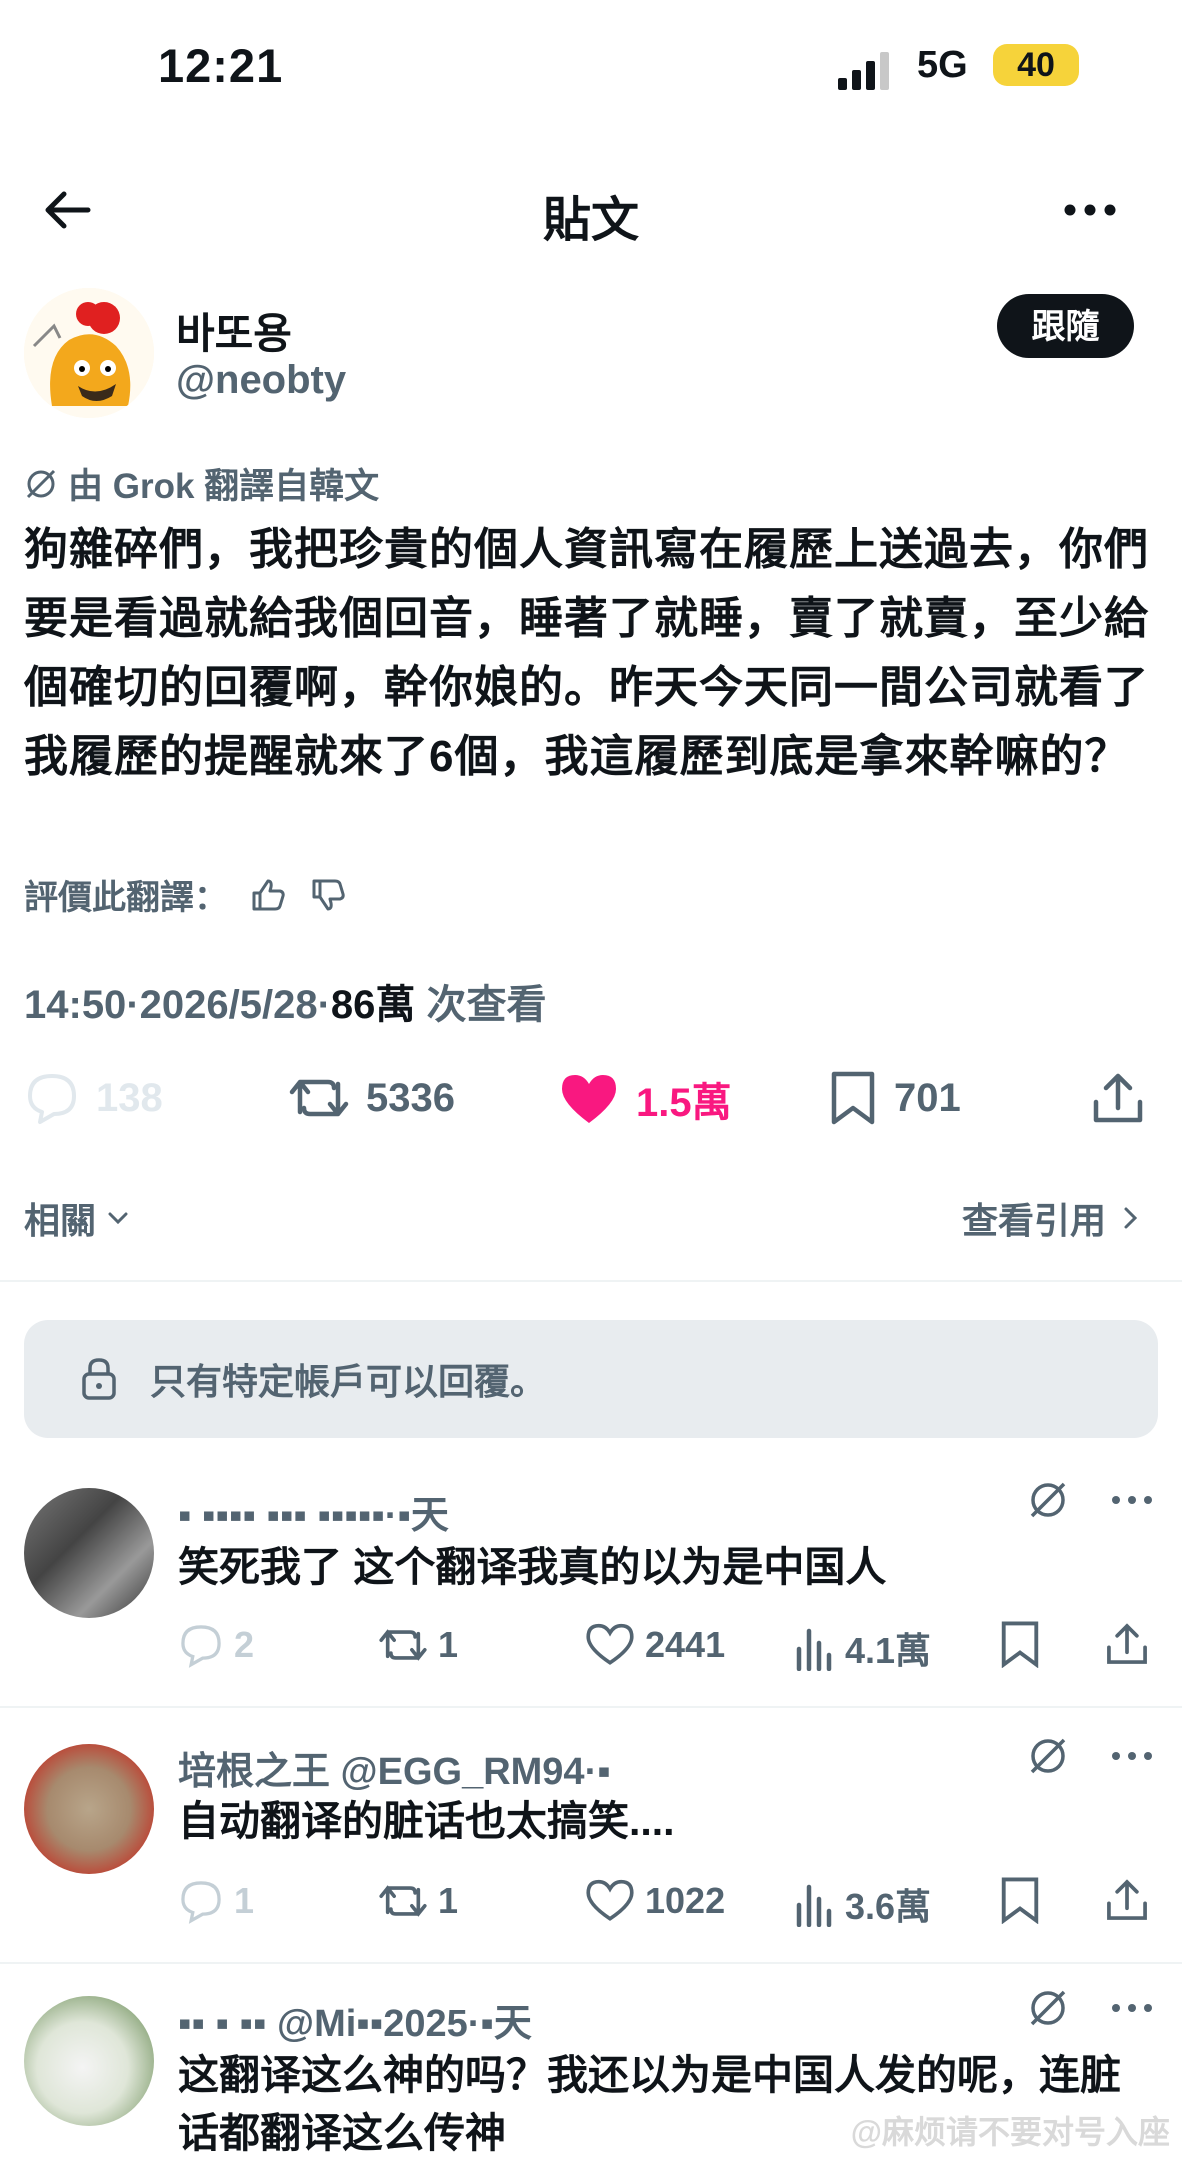 The height and width of the screenshot is (2162, 1182). Describe the element at coordinates (532, 1567) in the screenshot. I see `reply-text: 笑死我了 这个翻译我真的以为是中国人` at that location.